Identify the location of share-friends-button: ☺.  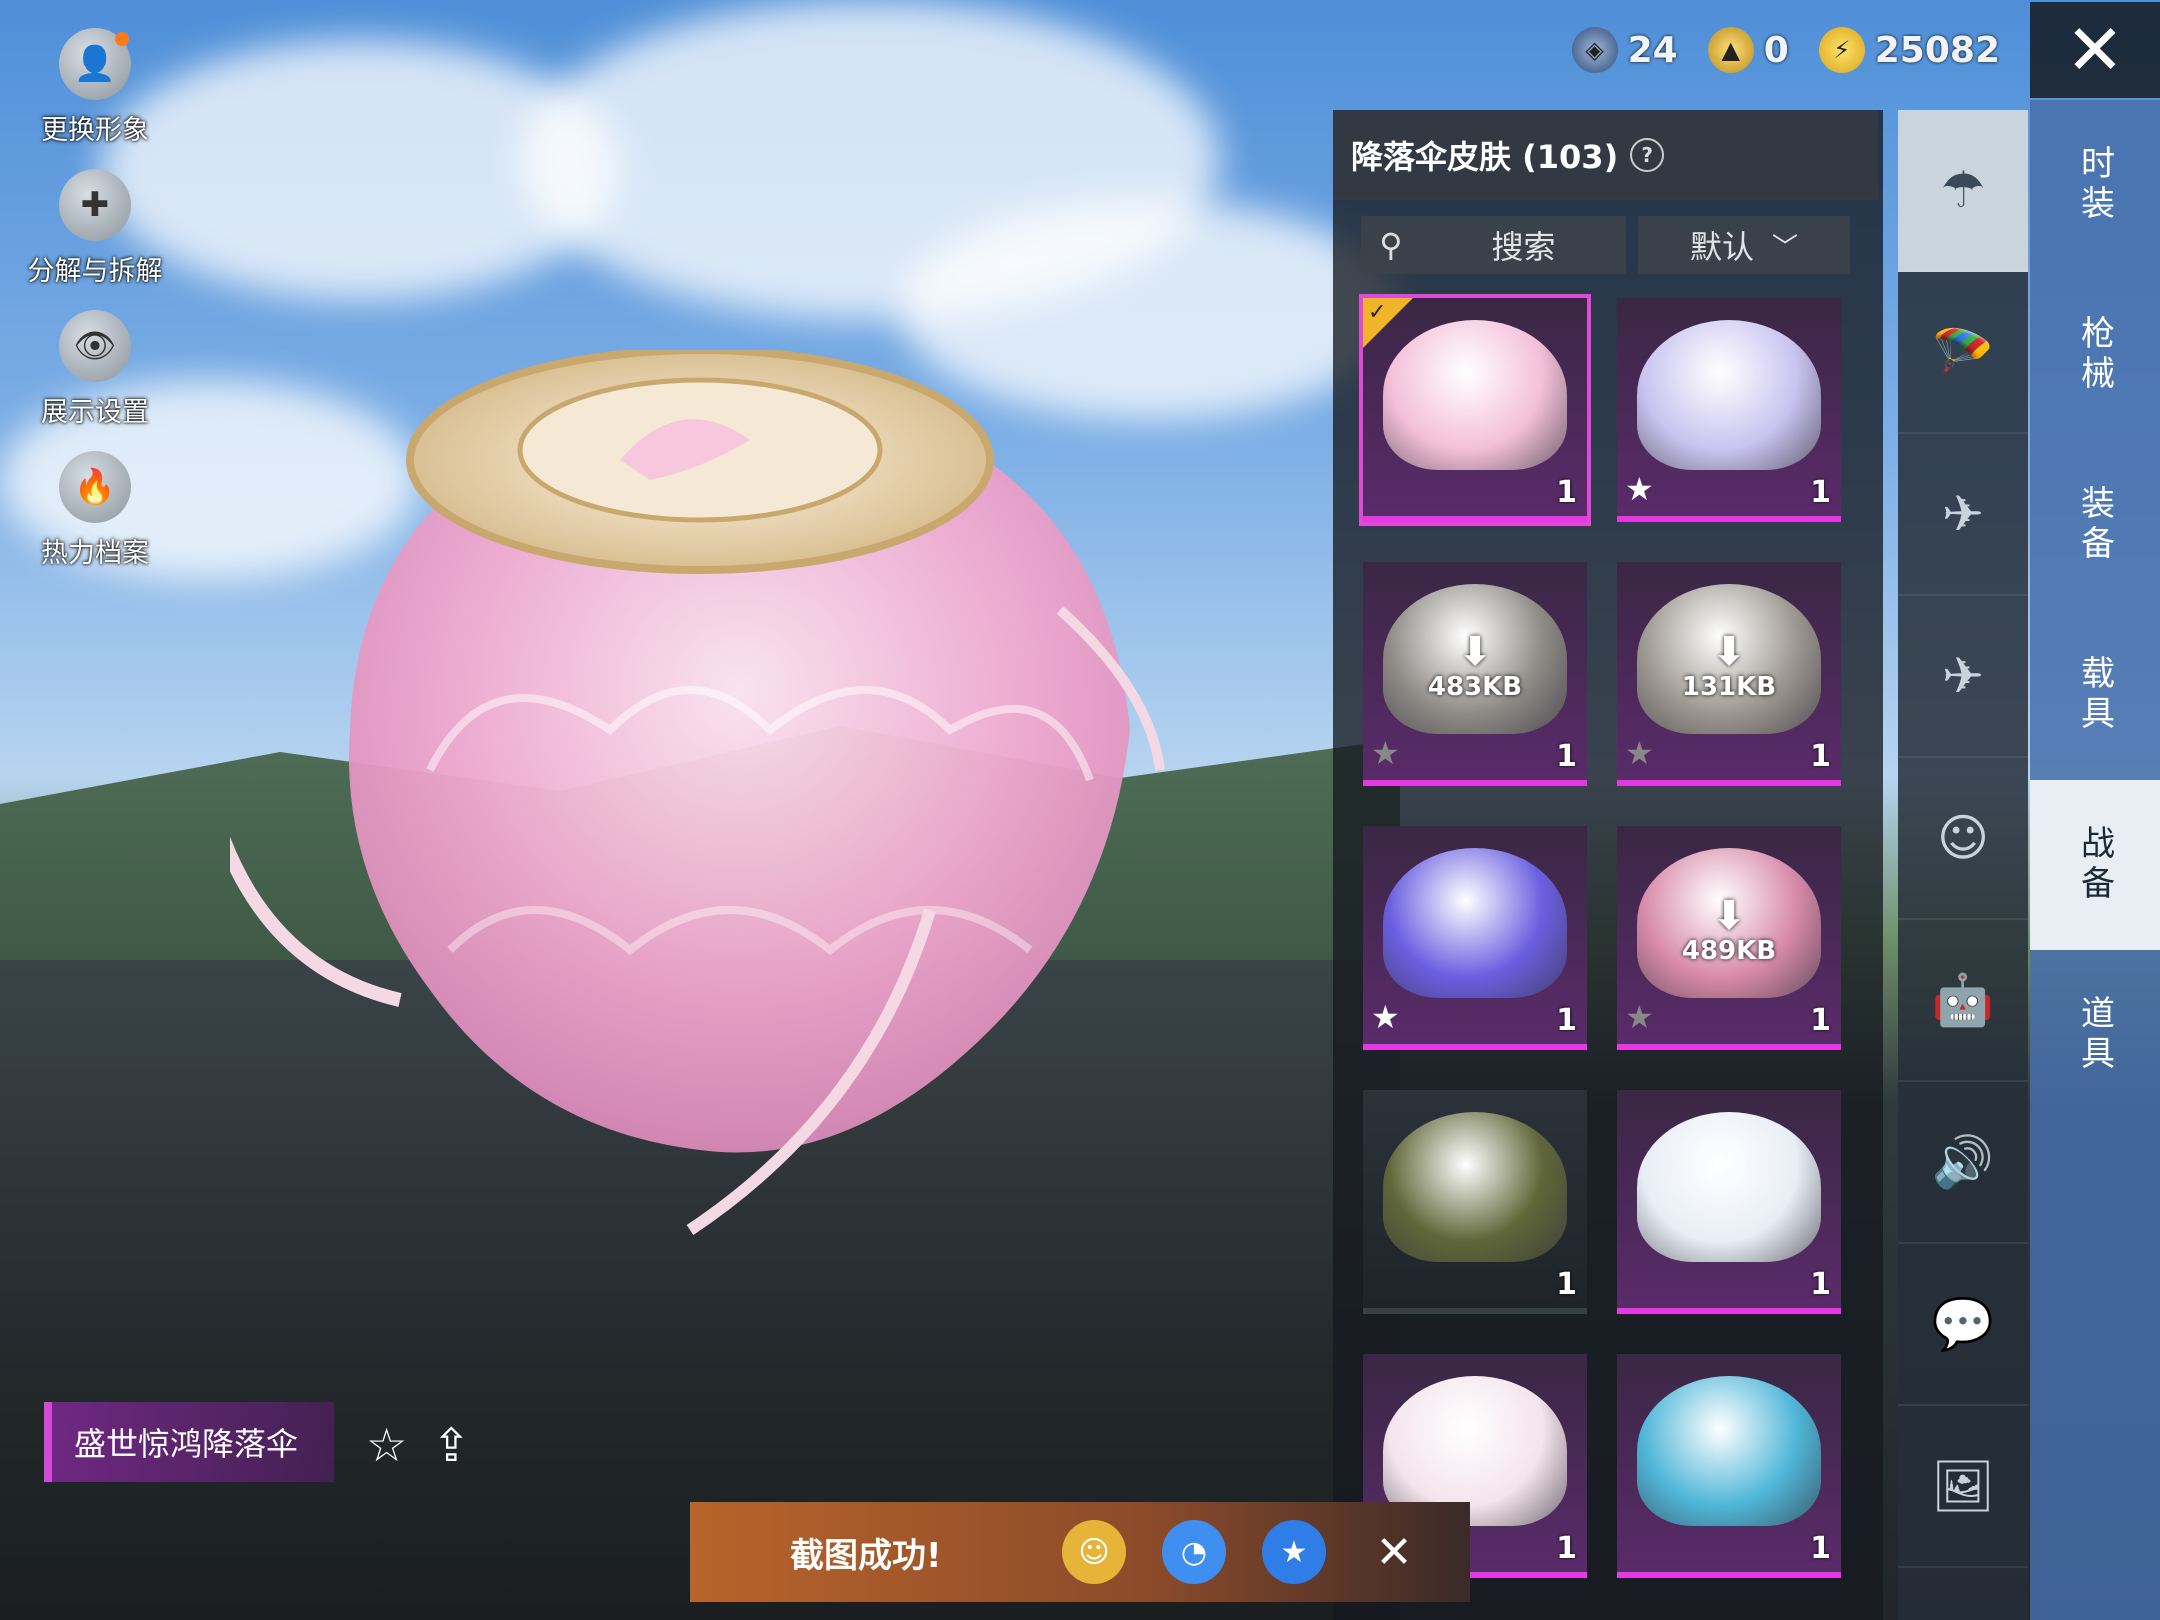
(1094, 1552).